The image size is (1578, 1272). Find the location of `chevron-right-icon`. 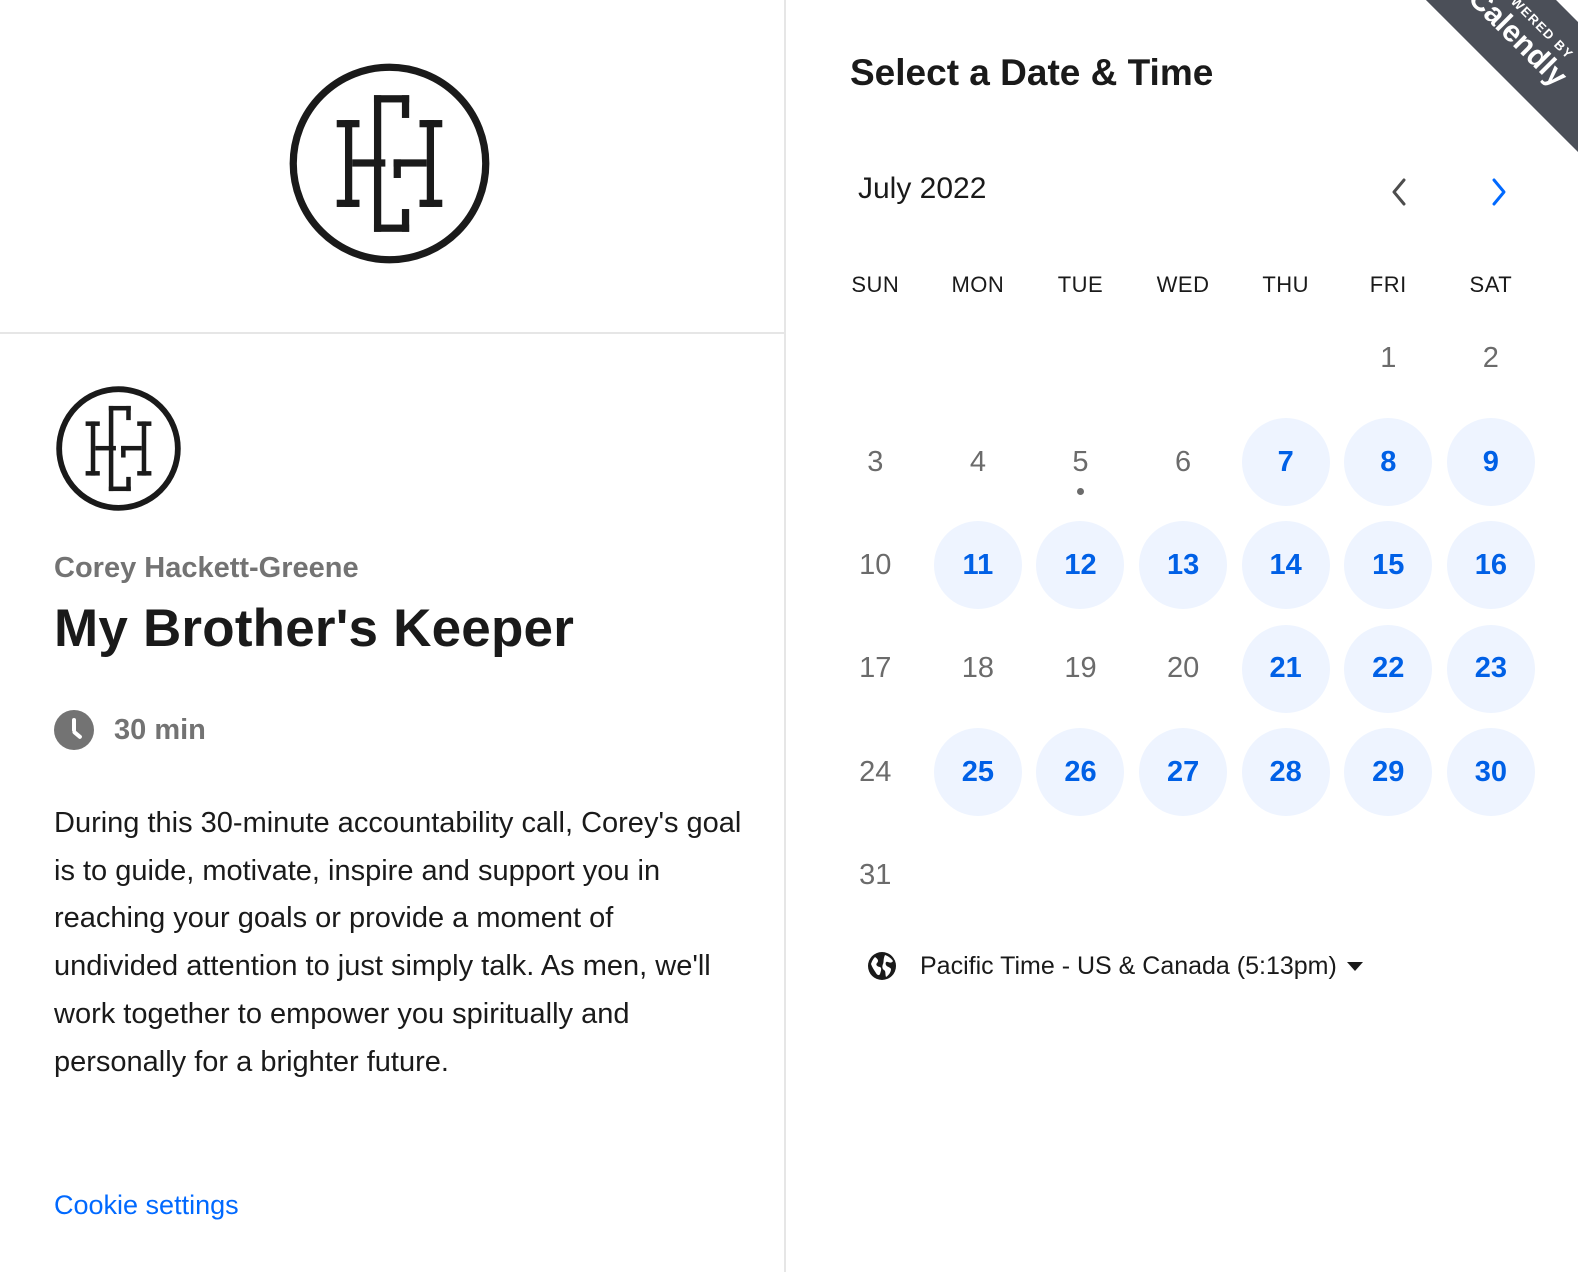

chevron-right-icon is located at coordinates (1499, 192).